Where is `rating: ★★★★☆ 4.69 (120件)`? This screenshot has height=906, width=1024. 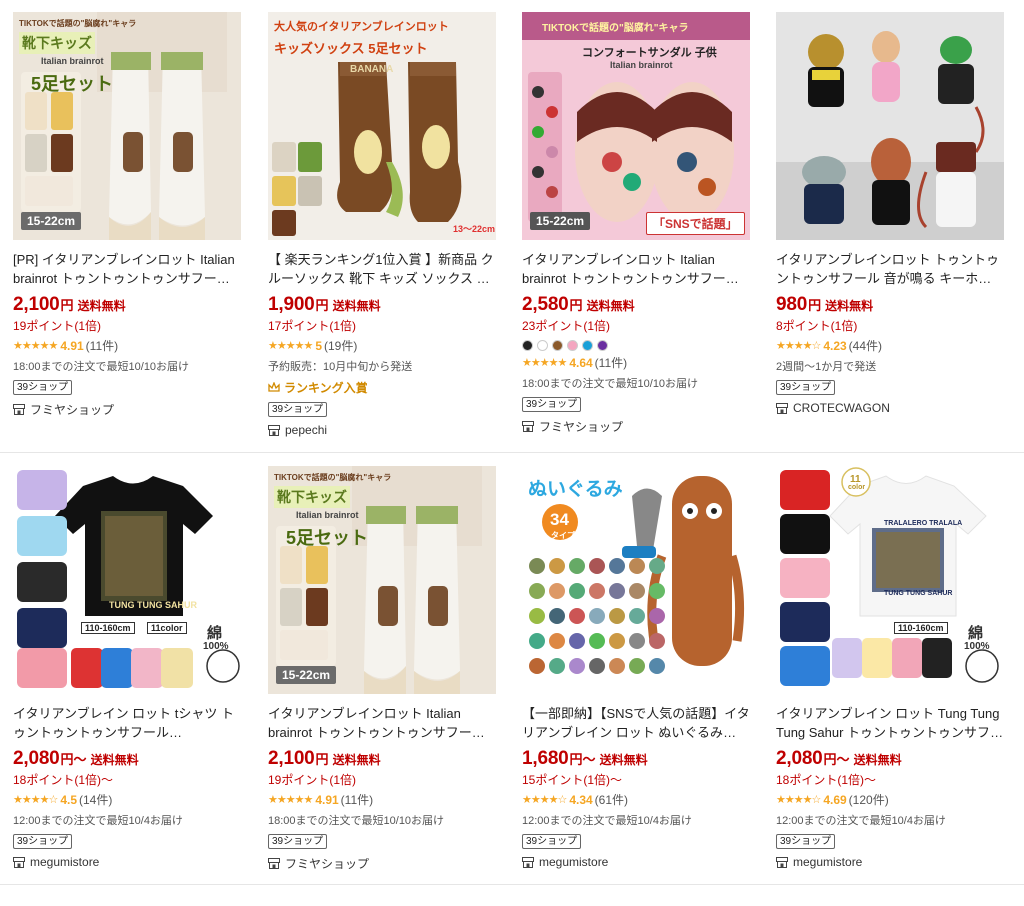
rating: ★★★★☆ 4.69 (120件) is located at coordinates (890, 800).